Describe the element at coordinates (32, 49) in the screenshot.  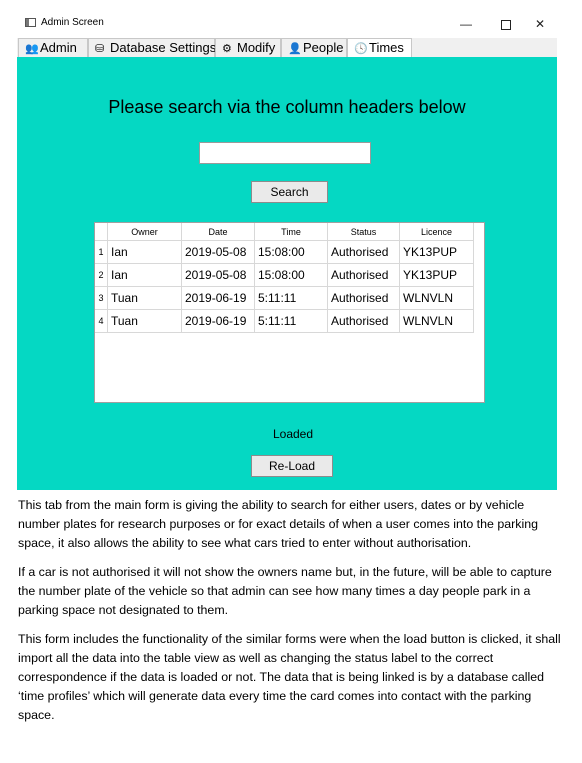
I see `admin-icon: 👥` at that location.